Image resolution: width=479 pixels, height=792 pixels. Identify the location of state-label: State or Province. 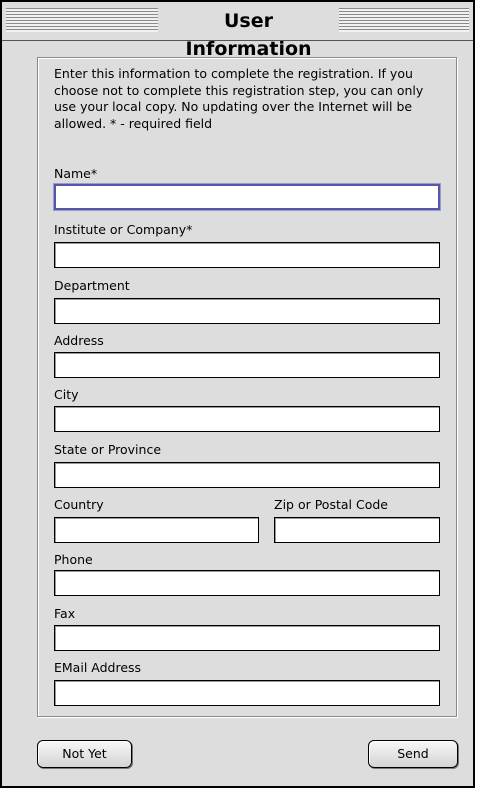
(108, 449).